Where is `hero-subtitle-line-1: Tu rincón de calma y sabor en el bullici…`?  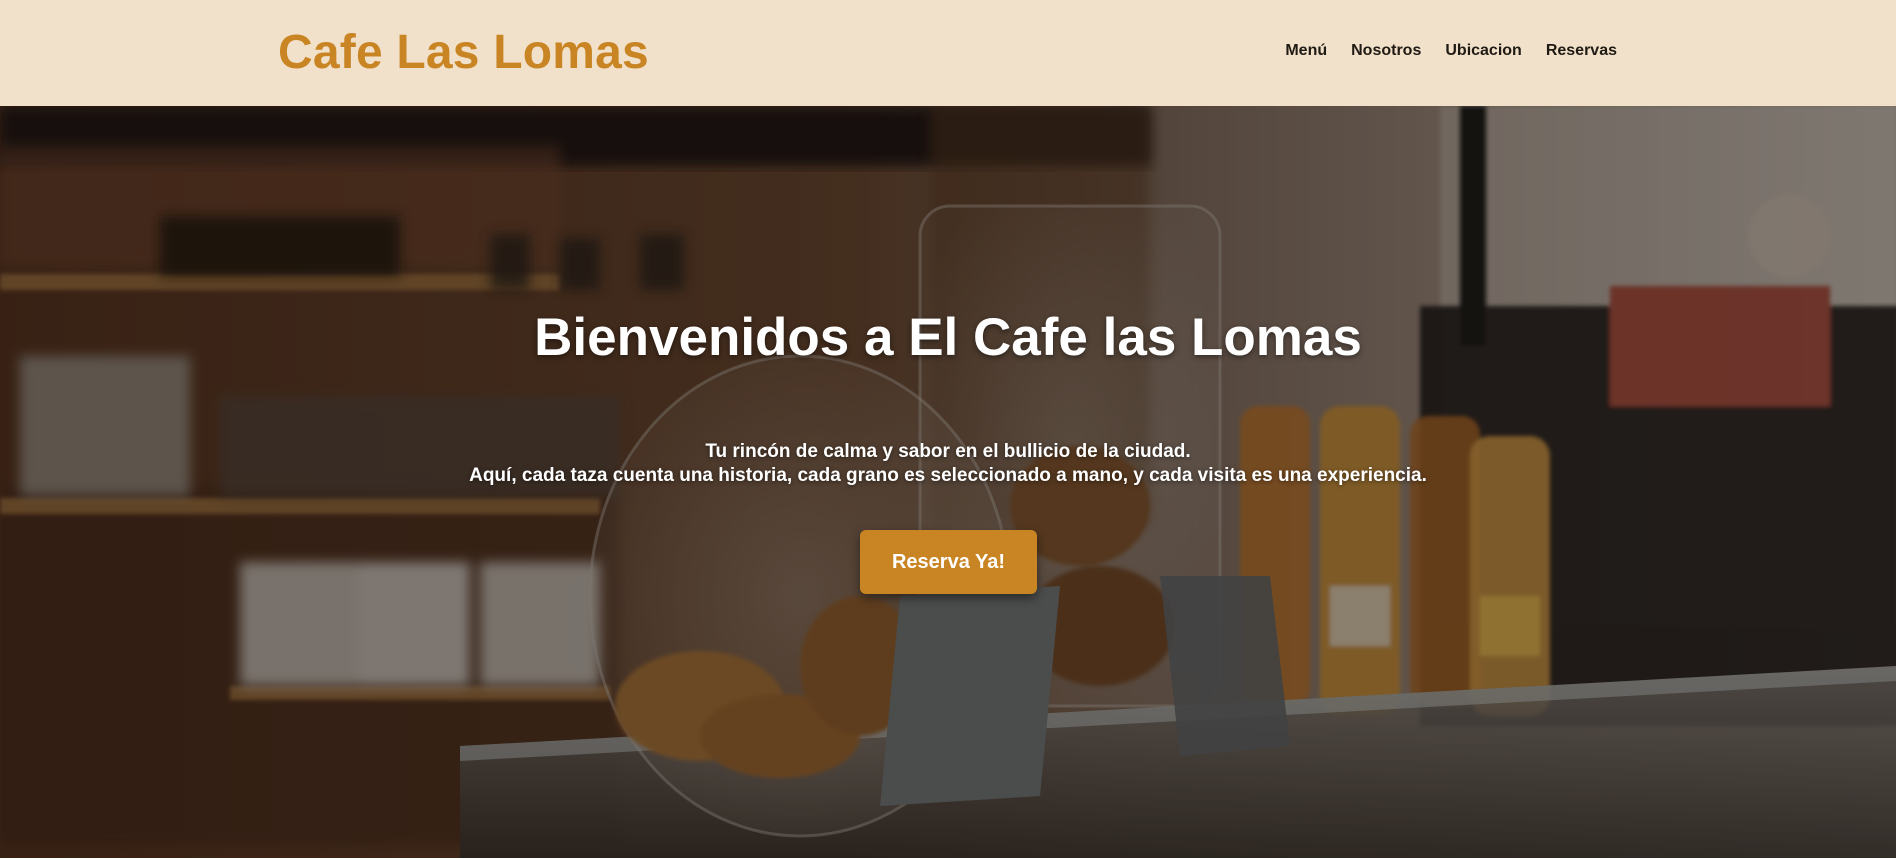
hero-subtitle-line-1: Tu rincón de calma y sabor en el bullici… is located at coordinates (948, 451).